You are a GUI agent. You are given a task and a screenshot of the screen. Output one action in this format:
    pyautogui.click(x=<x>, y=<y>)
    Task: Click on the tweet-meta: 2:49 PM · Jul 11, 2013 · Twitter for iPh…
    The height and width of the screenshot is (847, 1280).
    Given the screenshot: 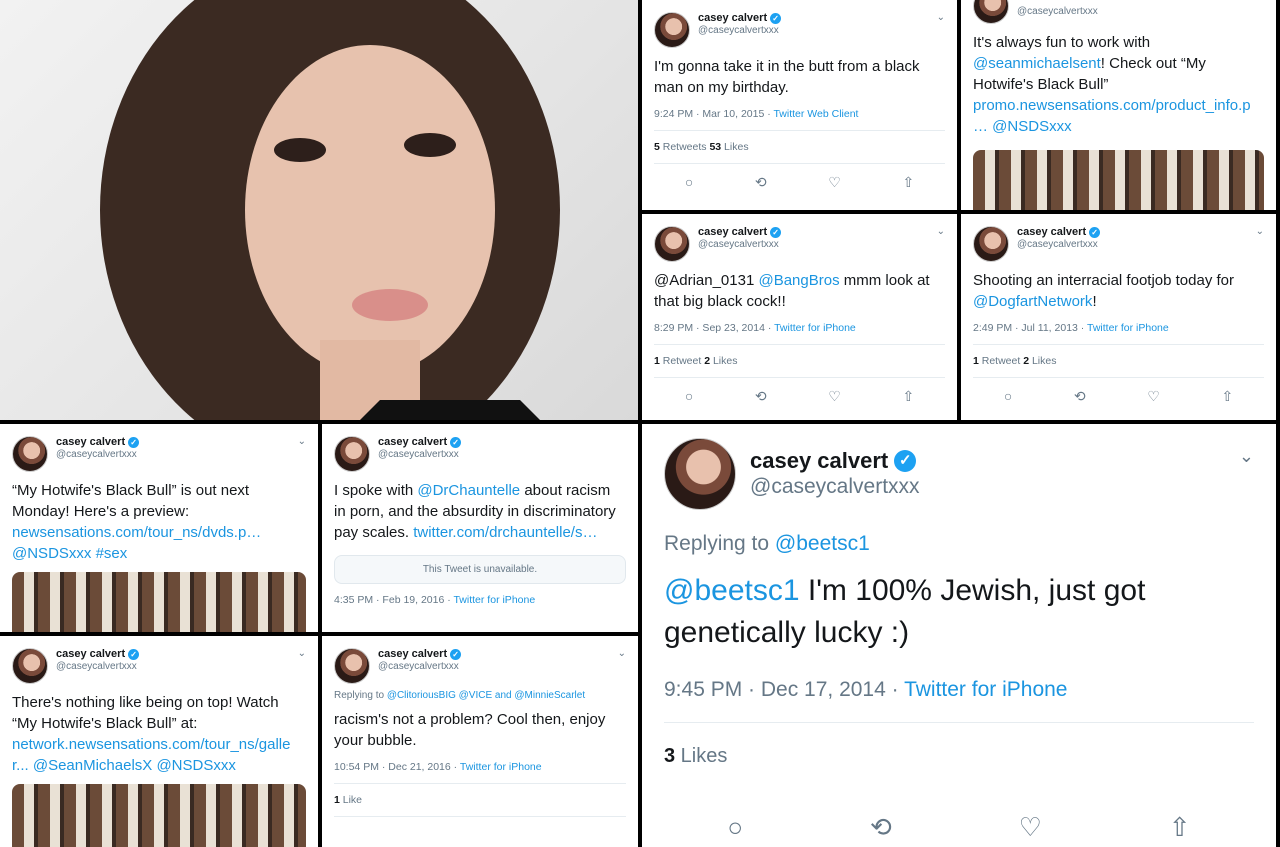 What is the action you would take?
    pyautogui.click(x=1071, y=328)
    